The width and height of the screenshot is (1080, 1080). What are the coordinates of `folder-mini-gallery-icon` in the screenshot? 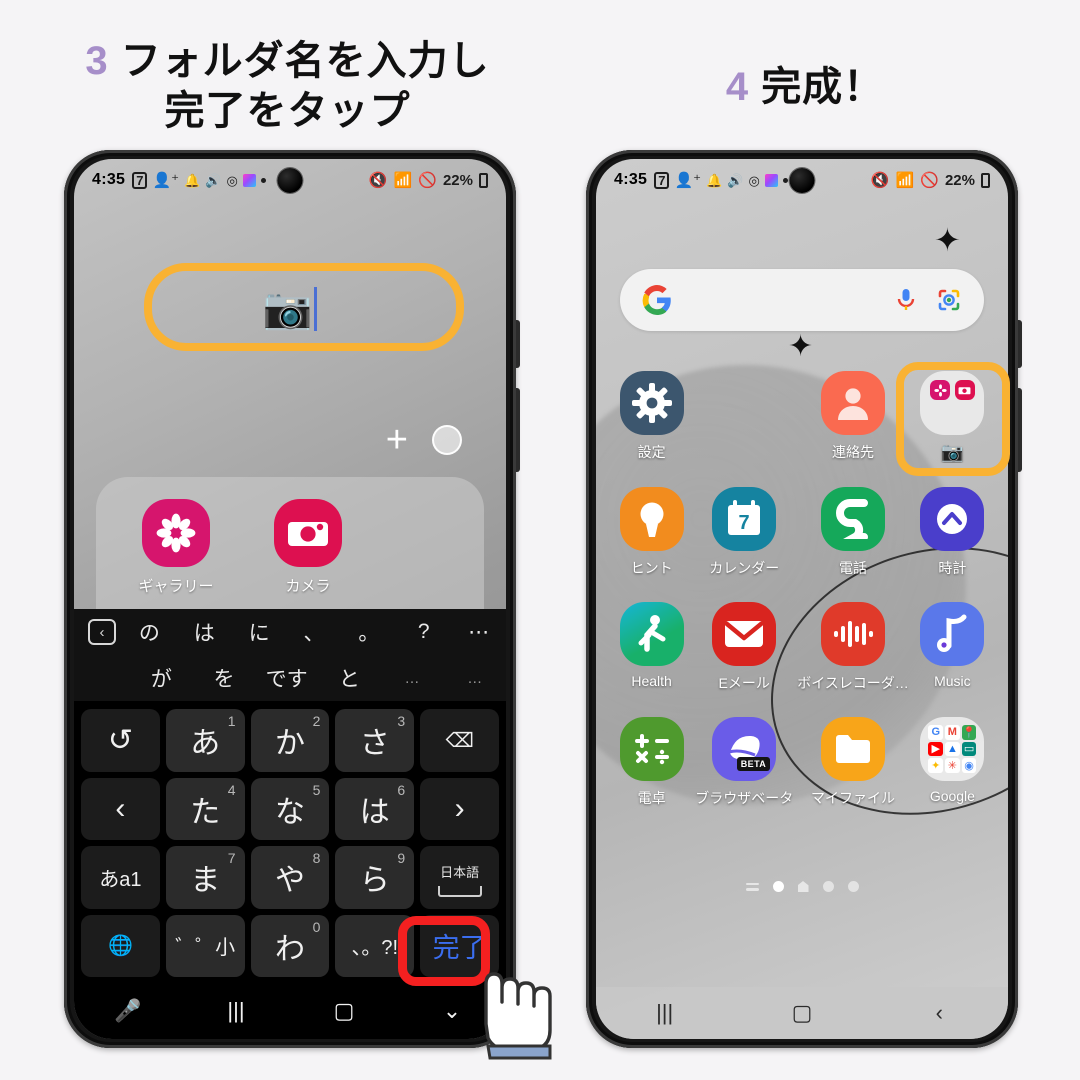 It's located at (940, 390).